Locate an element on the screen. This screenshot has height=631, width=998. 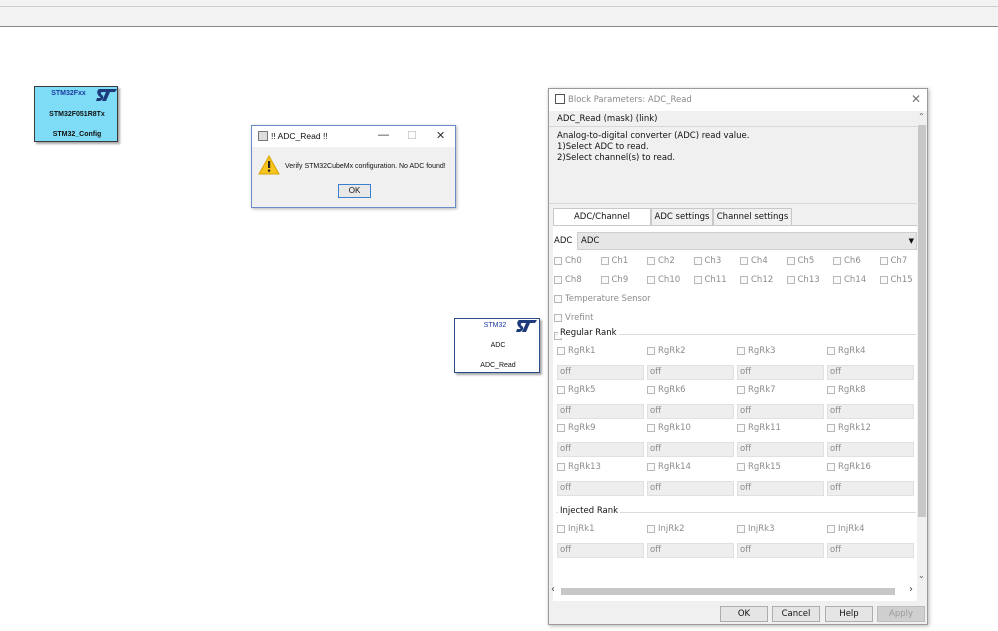
checkbox-rgrk5 is located at coordinates (561, 389).